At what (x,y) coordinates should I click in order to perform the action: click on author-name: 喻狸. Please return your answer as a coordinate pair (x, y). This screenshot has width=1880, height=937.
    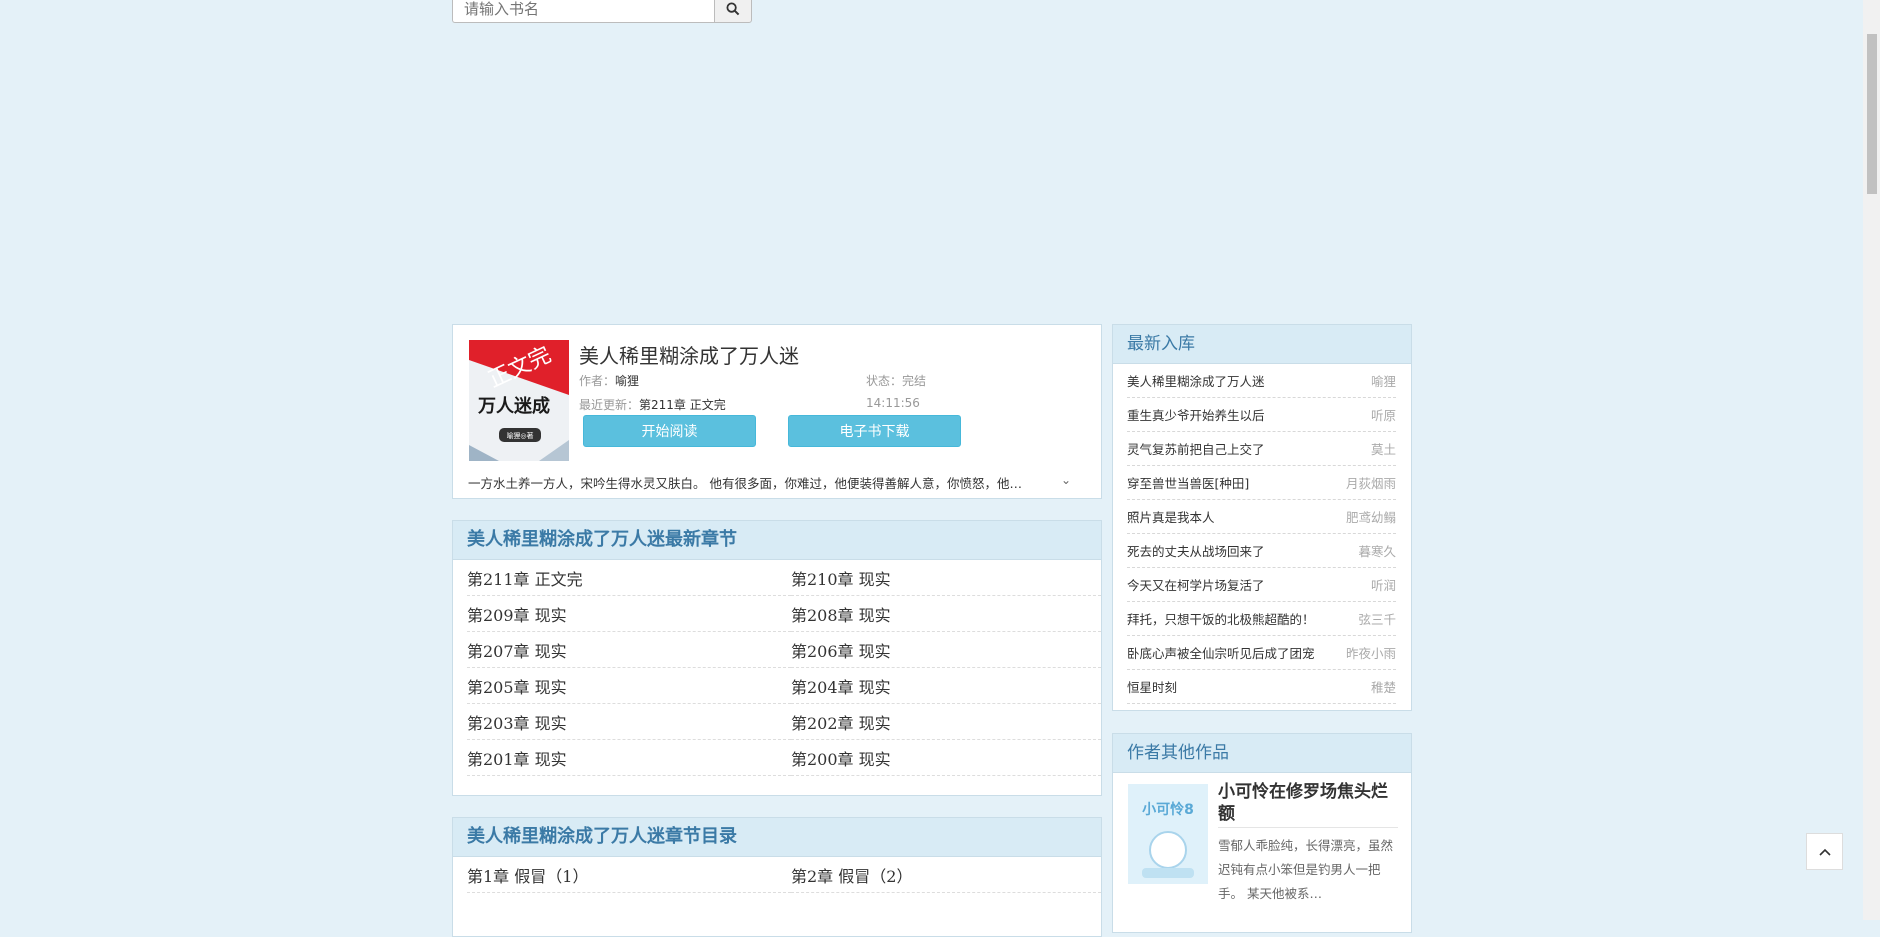
    Looking at the image, I should click on (627, 381).